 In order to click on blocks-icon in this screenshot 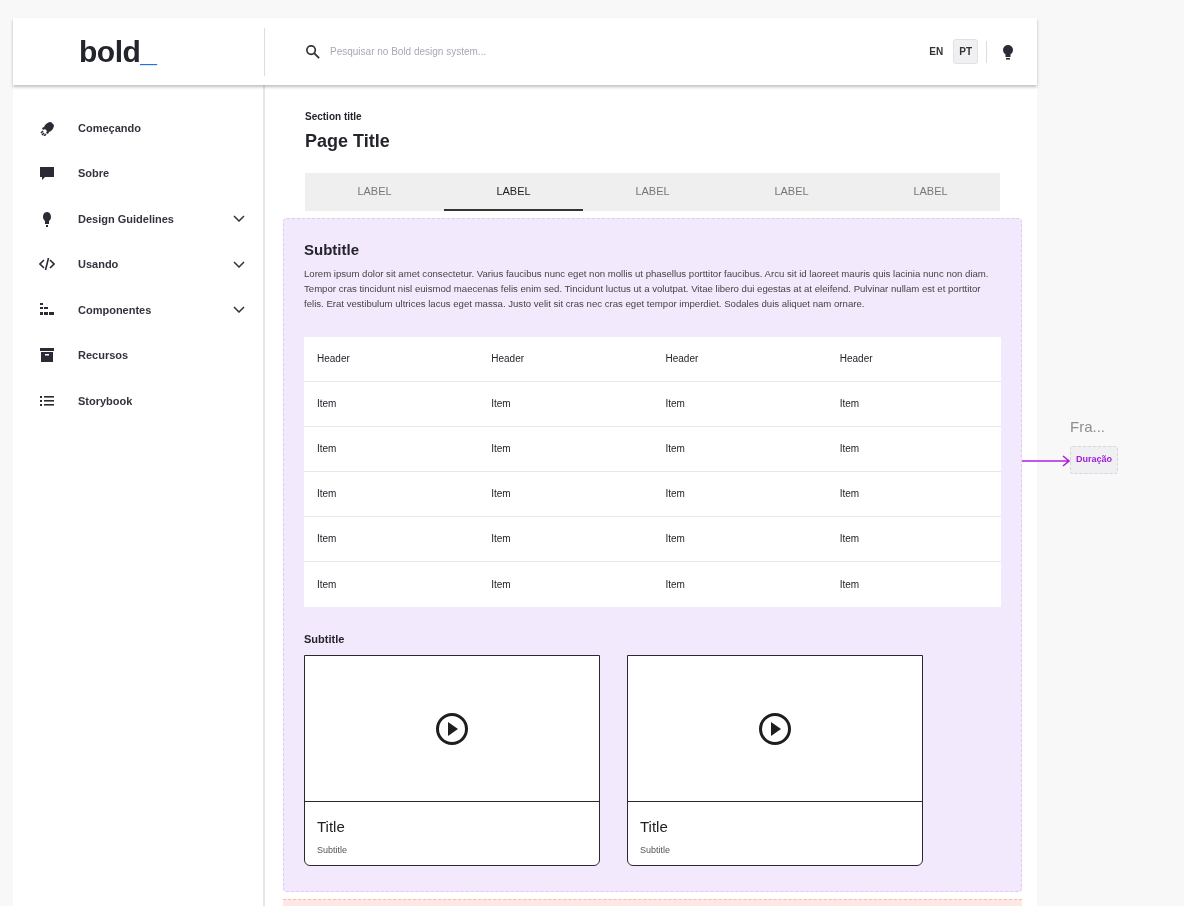, I will do `click(47, 309)`.